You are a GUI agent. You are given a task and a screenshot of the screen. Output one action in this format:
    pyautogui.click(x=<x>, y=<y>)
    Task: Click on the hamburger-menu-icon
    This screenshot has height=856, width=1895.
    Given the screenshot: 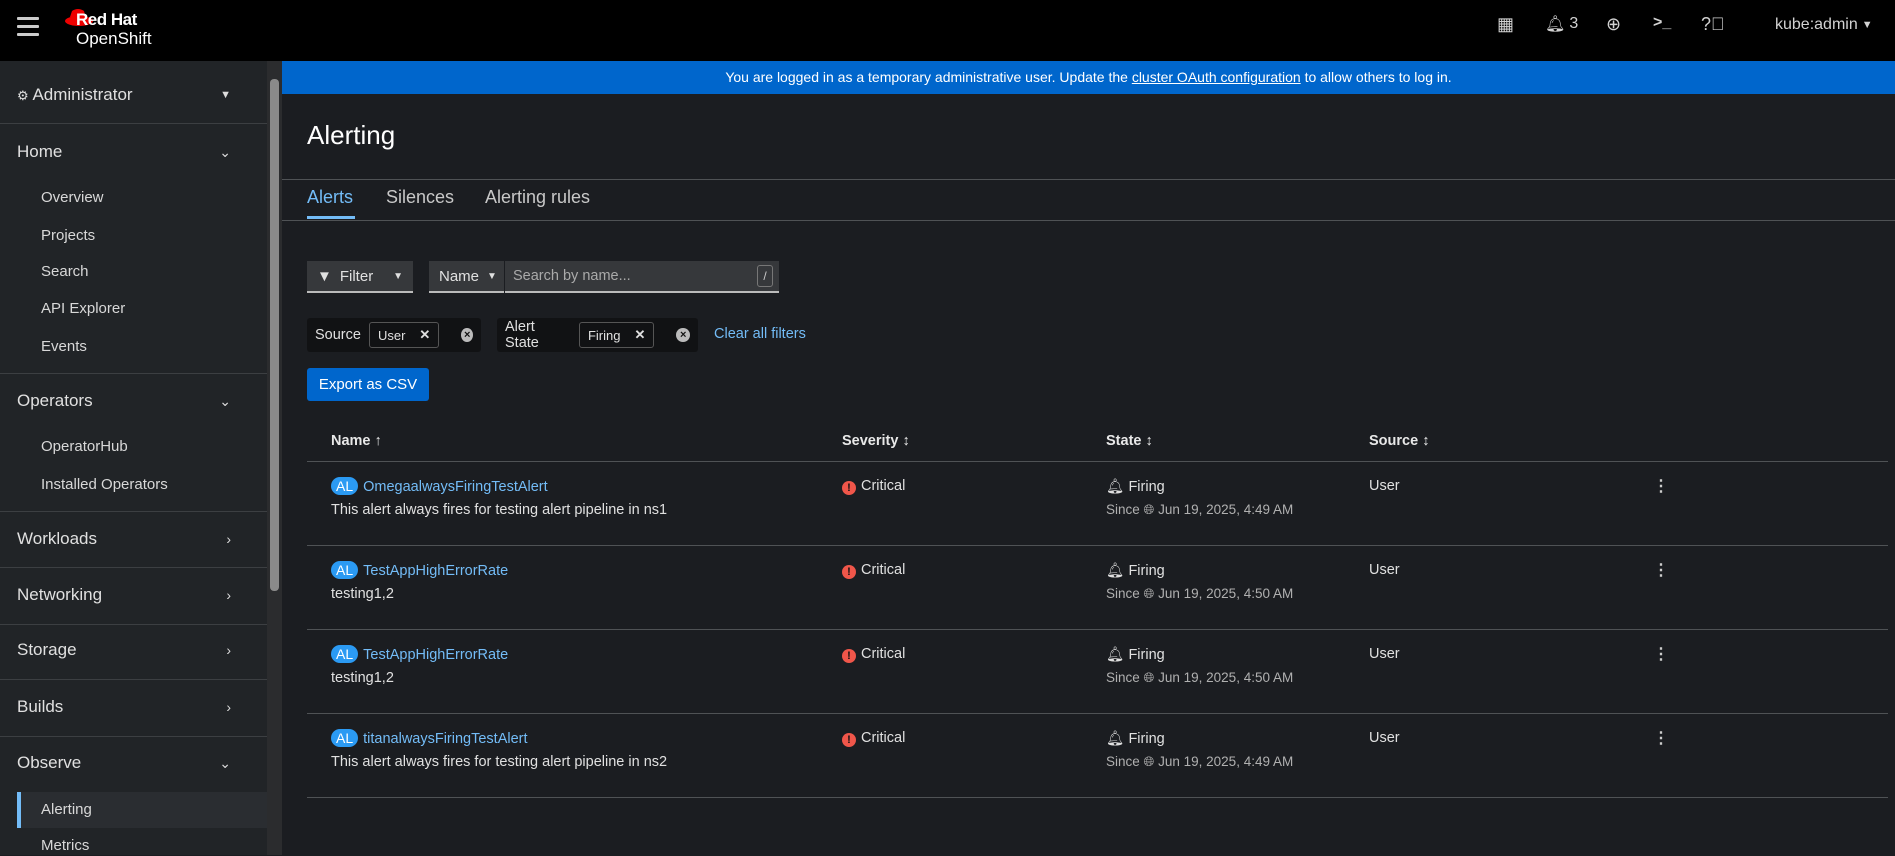 What is the action you would take?
    pyautogui.click(x=28, y=27)
    